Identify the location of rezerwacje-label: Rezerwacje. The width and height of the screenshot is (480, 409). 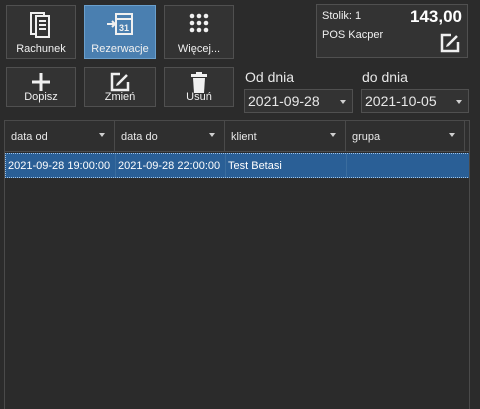
(120, 49).